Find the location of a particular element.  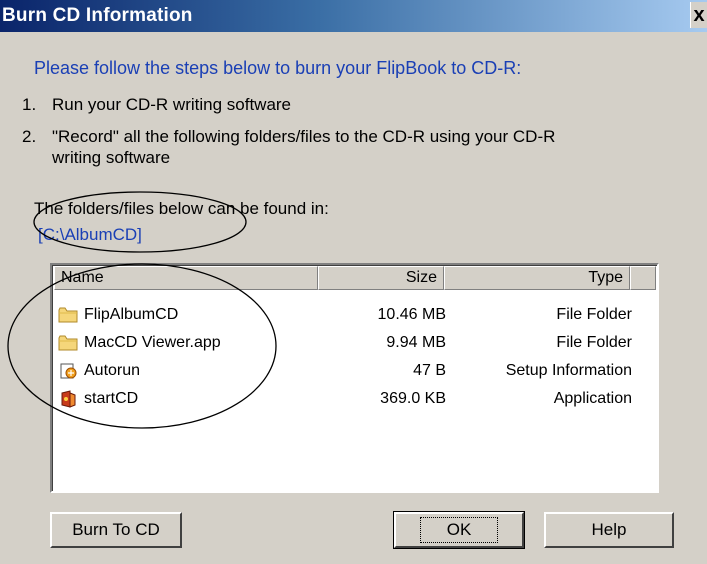

list-item: FlipAlbumCD 10.46 MB File Folder is located at coordinates (351, 315).